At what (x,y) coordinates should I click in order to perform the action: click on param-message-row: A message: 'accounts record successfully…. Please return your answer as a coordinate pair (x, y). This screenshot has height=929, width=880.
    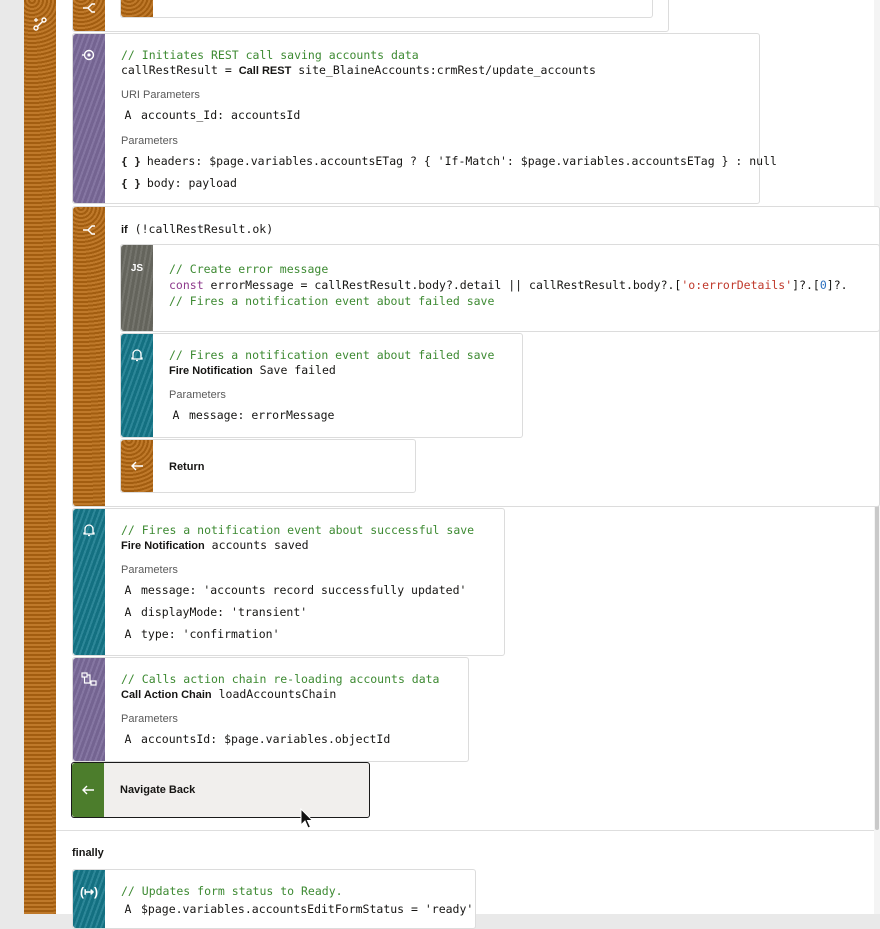
    Looking at the image, I should click on (294, 590).